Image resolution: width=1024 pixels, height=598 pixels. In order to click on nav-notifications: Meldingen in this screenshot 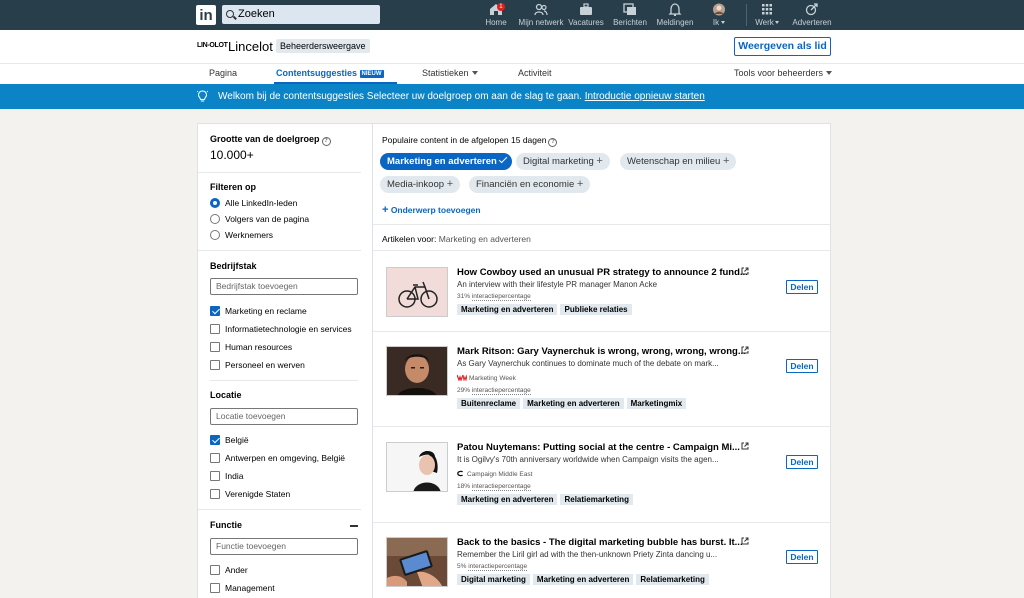, I will do `click(675, 15)`.